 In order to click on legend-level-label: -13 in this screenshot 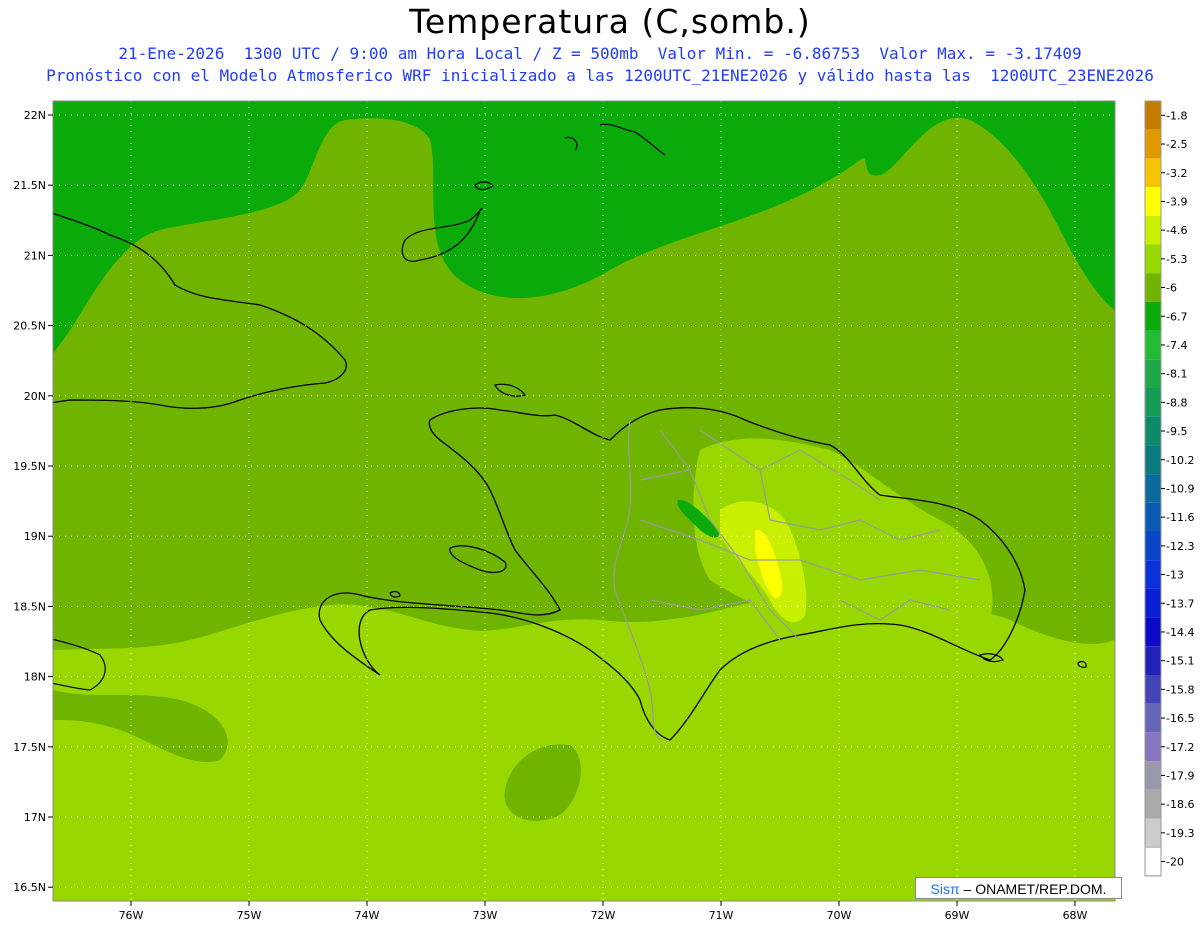, I will do `click(1175, 575)`.